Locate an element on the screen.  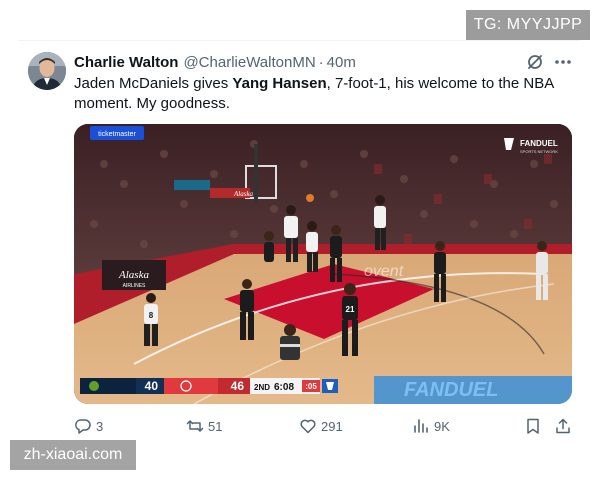
jersey-number-1: 21 is located at coordinates (350, 309).